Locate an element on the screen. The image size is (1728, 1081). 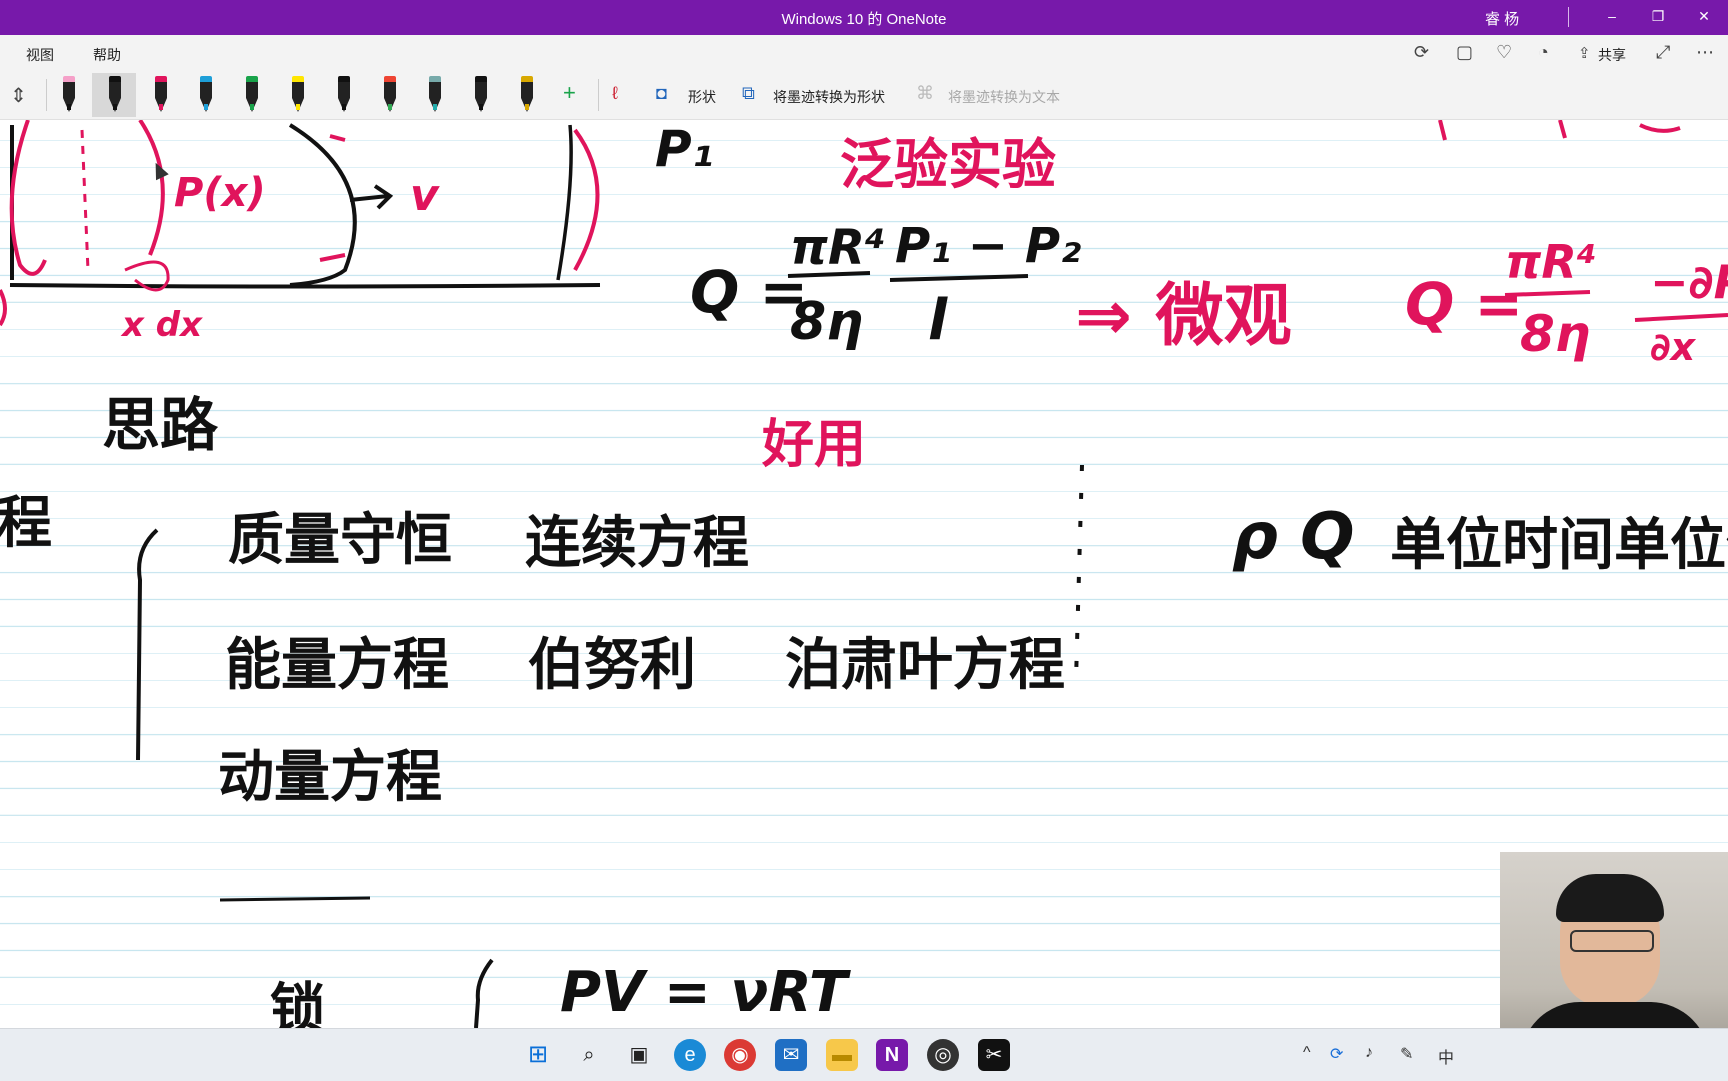
microphone-icon: ♪ is located at coordinates (1369, 1053).